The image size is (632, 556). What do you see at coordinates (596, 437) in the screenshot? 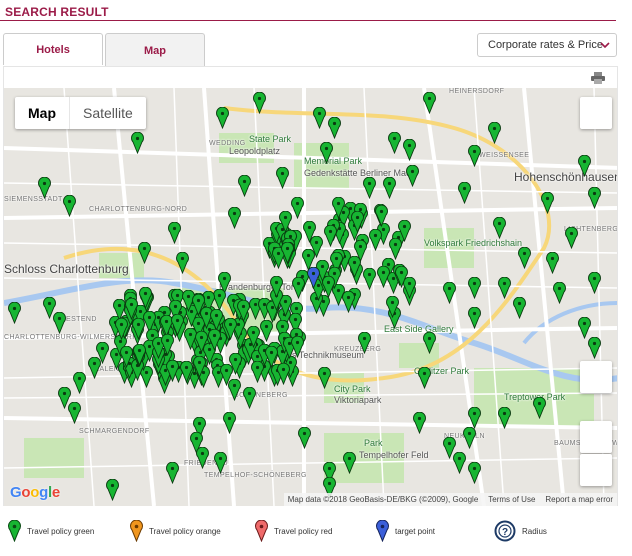
I see `zoom-in-button` at bounding box center [596, 437].